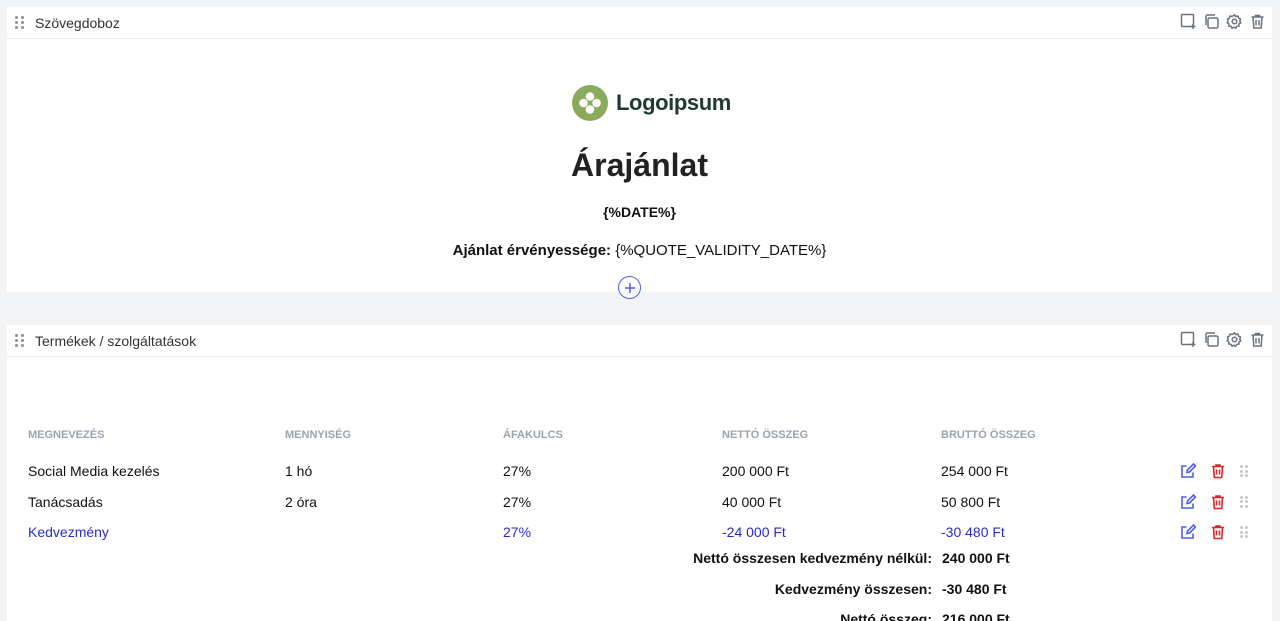 This screenshot has width=1280, height=621. Describe the element at coordinates (976, 616) in the screenshot. I see `total-value: 216 000 Ft` at that location.